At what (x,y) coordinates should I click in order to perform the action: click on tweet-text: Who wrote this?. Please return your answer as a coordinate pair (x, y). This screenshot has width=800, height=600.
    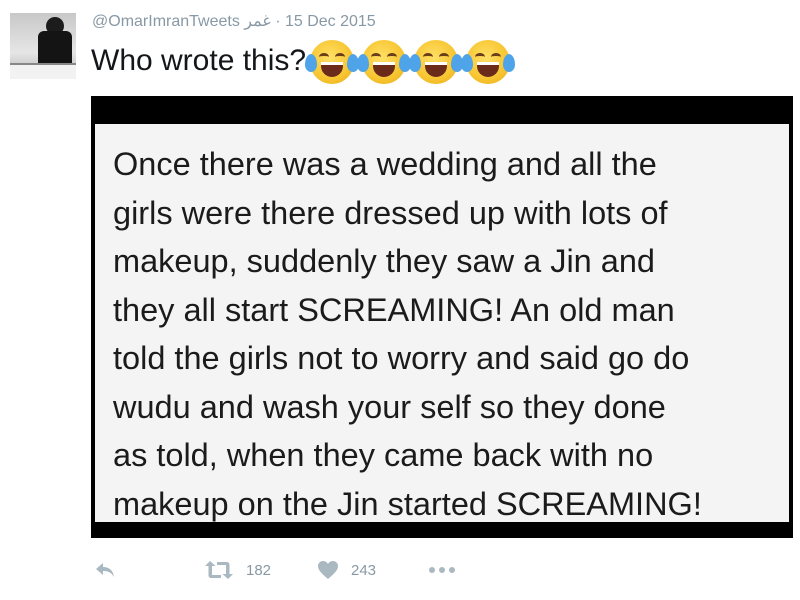
    Looking at the image, I should click on (303, 62).